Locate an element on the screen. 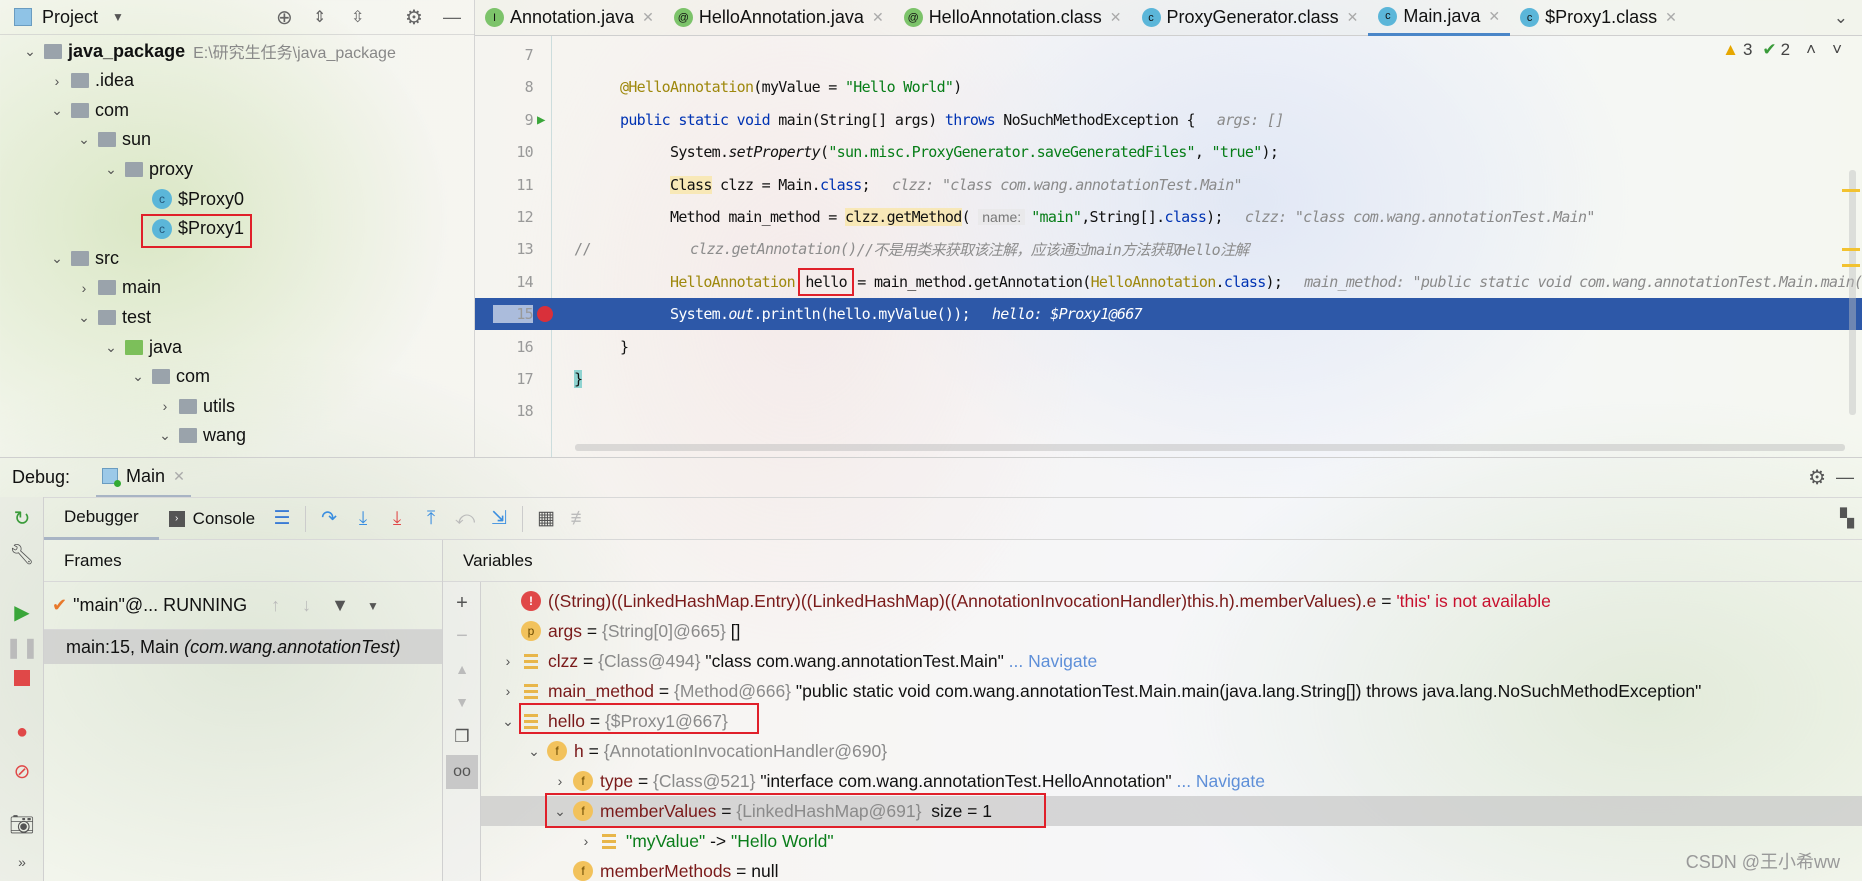  tab-main-java: c Main.java ✕ is located at coordinates (1439, 18).